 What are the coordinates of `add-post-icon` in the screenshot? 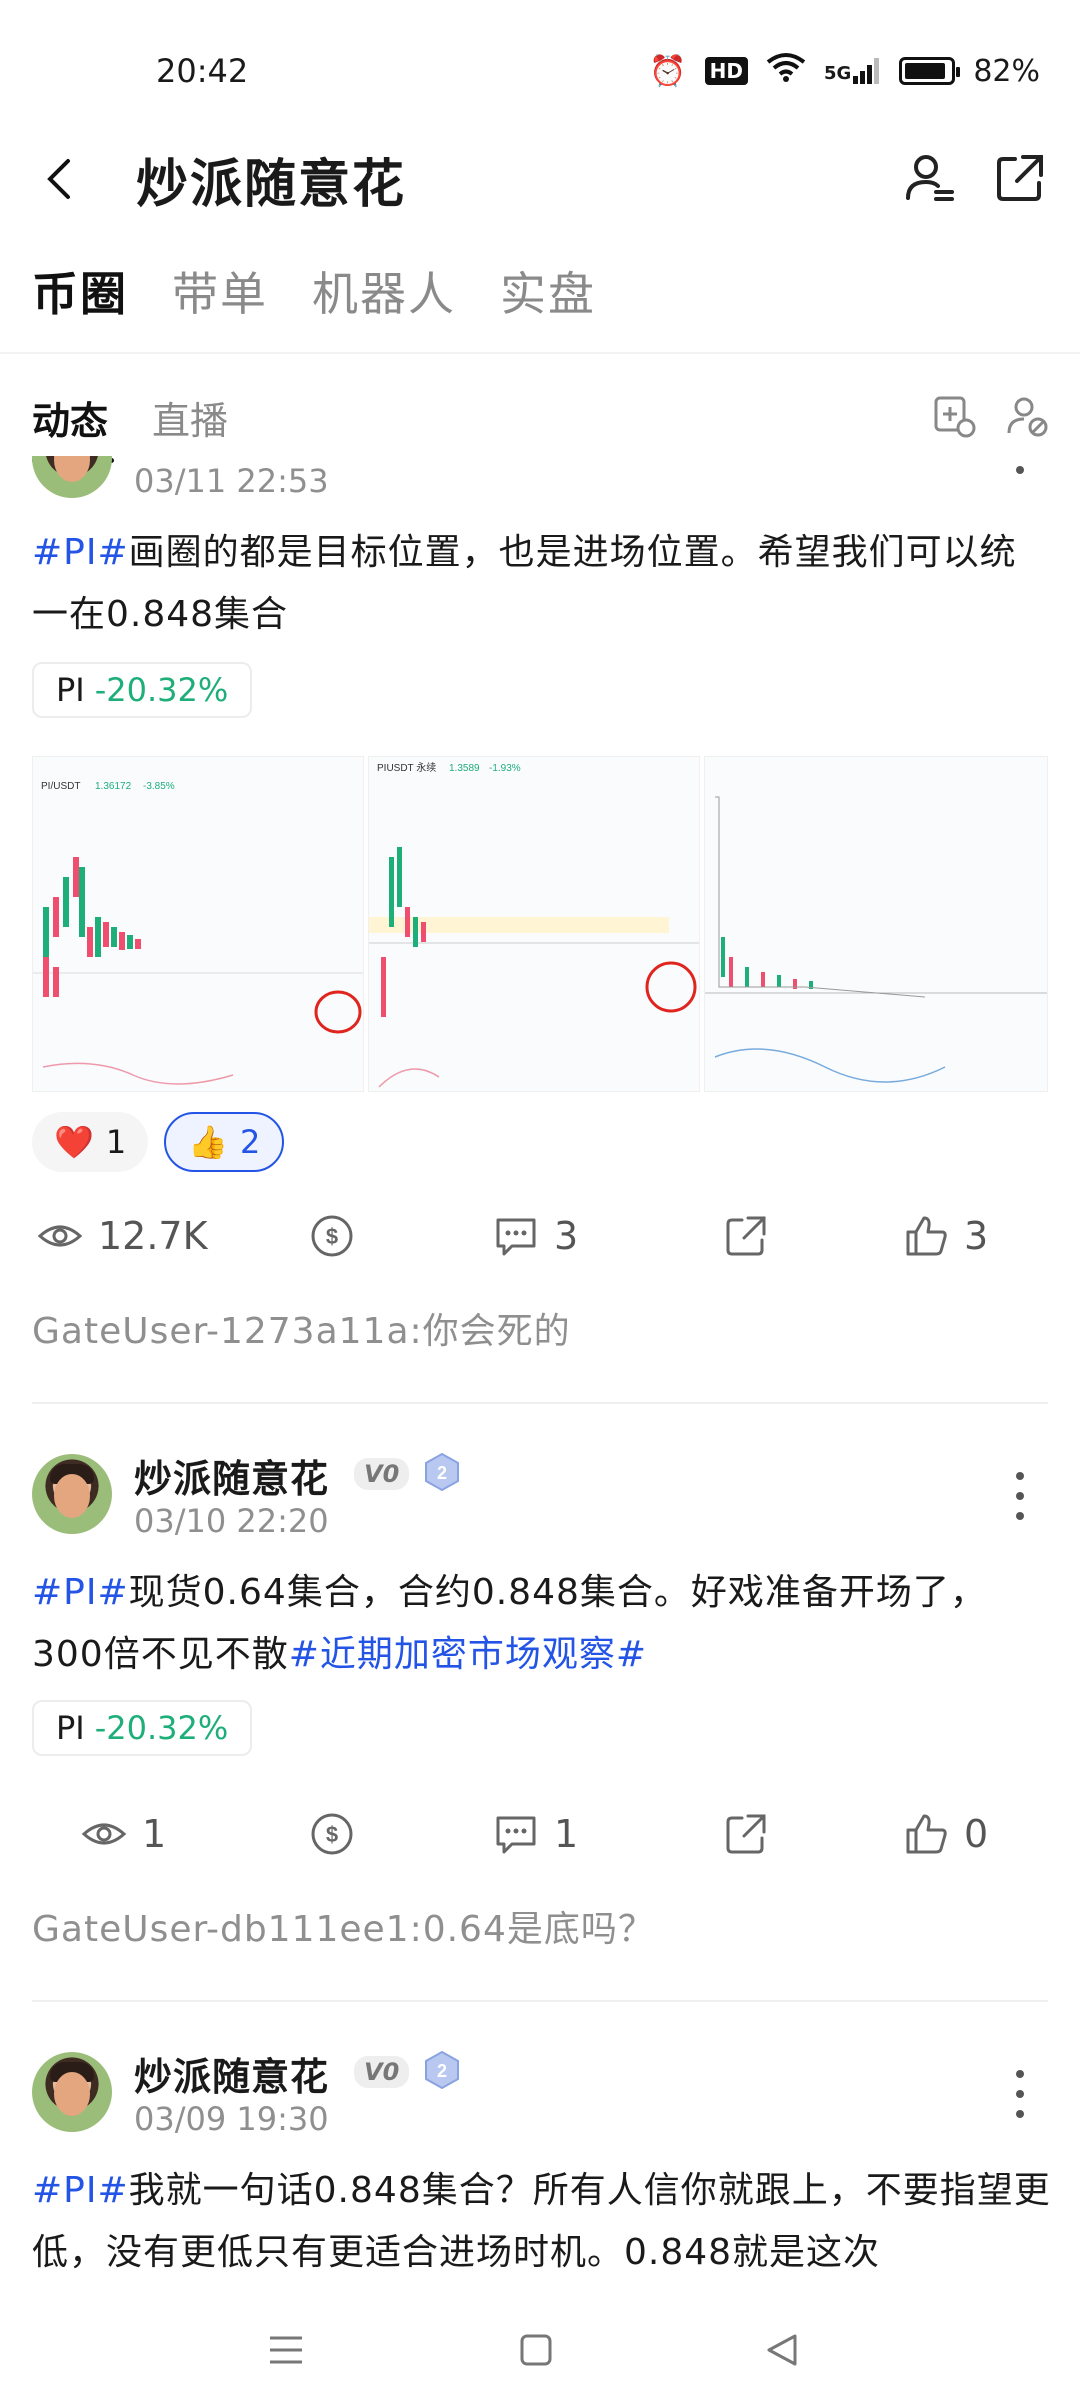 It's located at (955, 417).